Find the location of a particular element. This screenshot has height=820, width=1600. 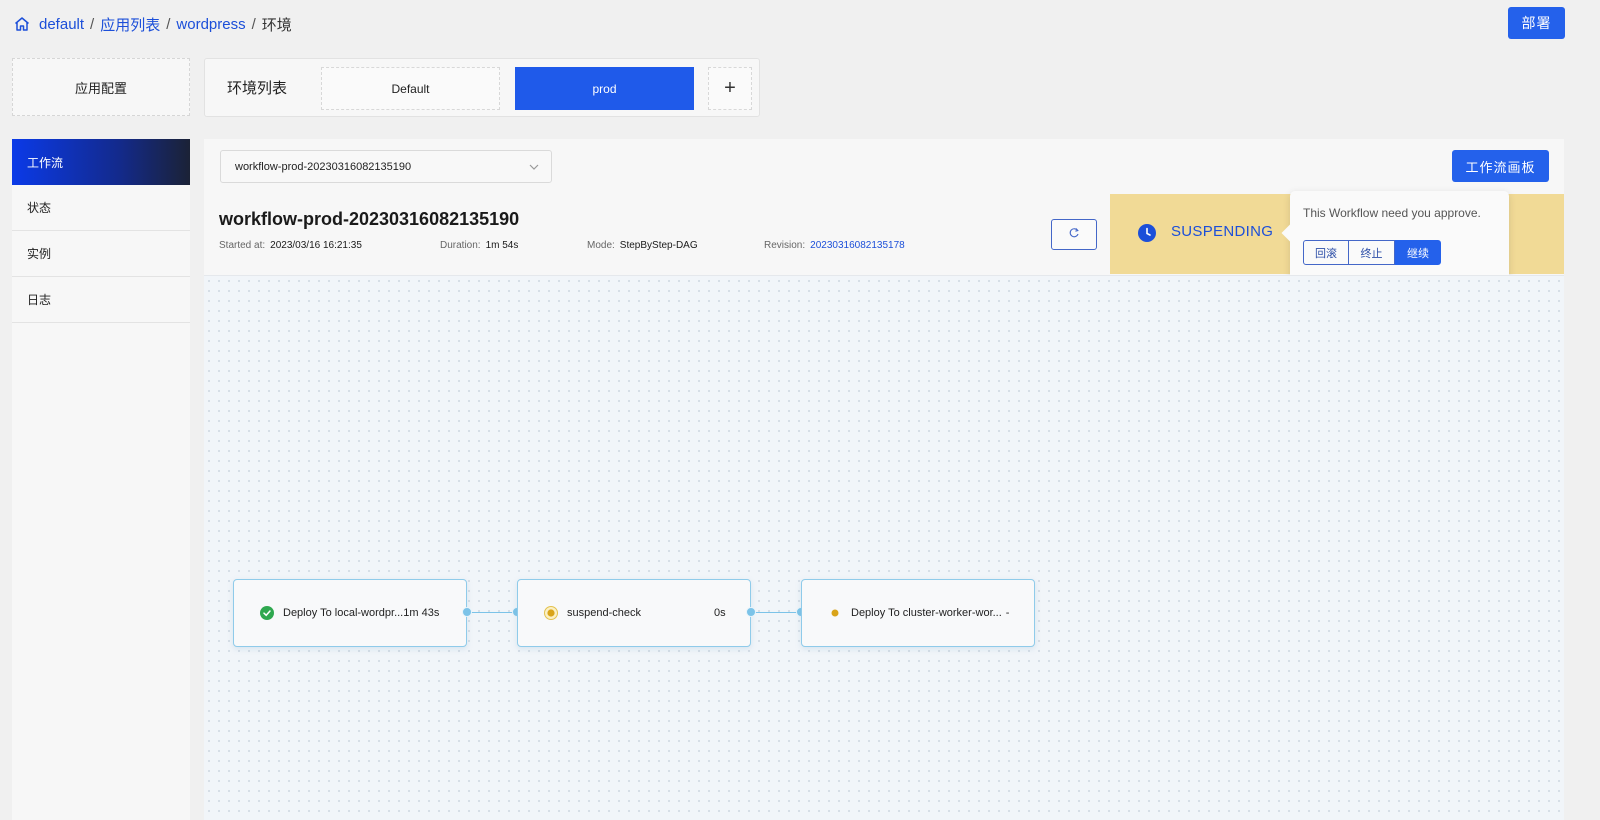

sidebar-item-workflow: 工作流 is located at coordinates (101, 162).